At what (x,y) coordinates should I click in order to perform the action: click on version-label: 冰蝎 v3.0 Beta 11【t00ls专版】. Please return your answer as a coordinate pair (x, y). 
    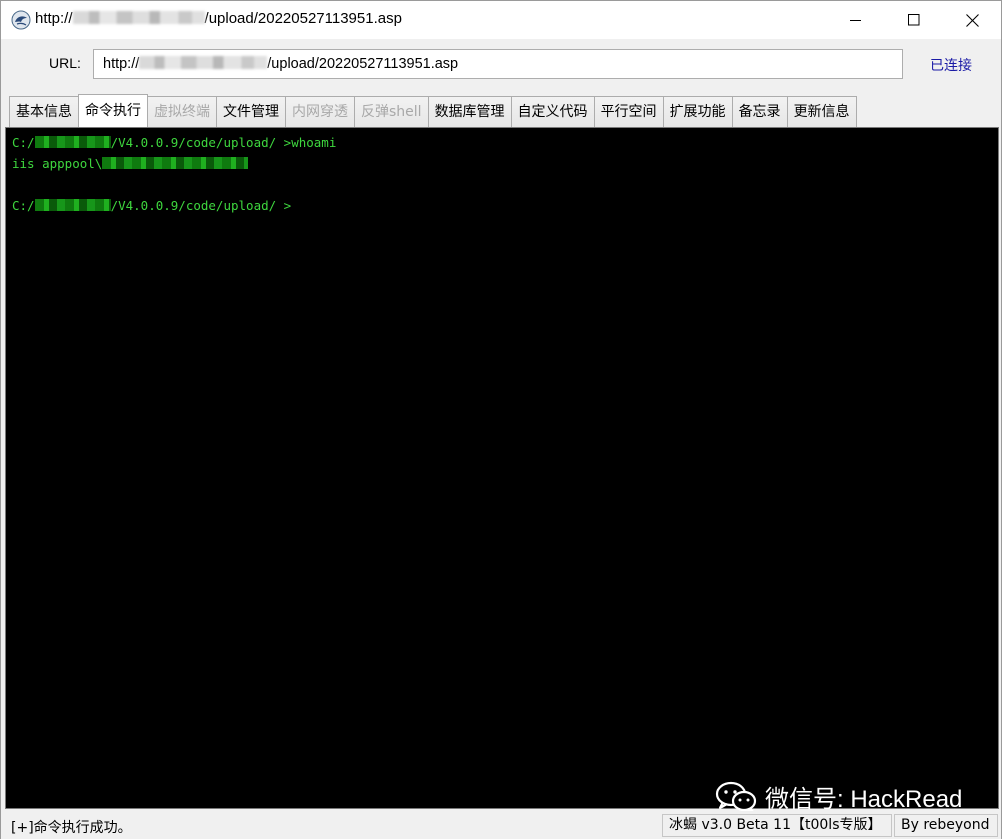
    Looking at the image, I should click on (777, 825).